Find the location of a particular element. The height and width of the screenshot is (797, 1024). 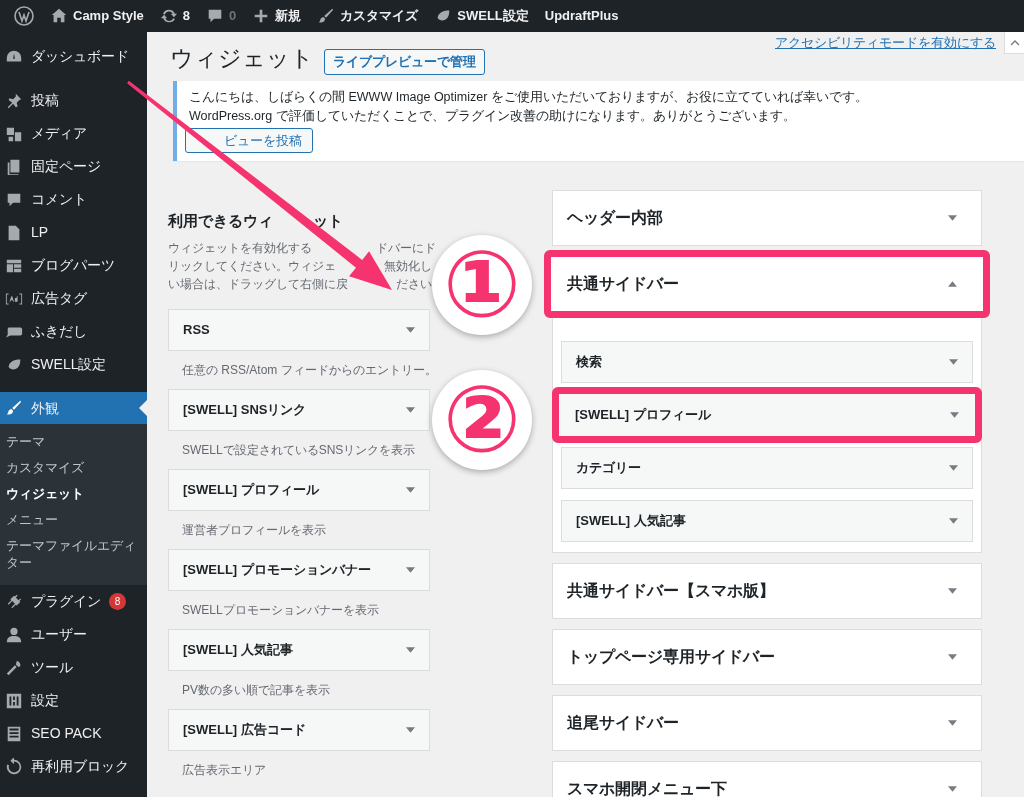

menu-item: ブログパーツ is located at coordinates (73, 265).